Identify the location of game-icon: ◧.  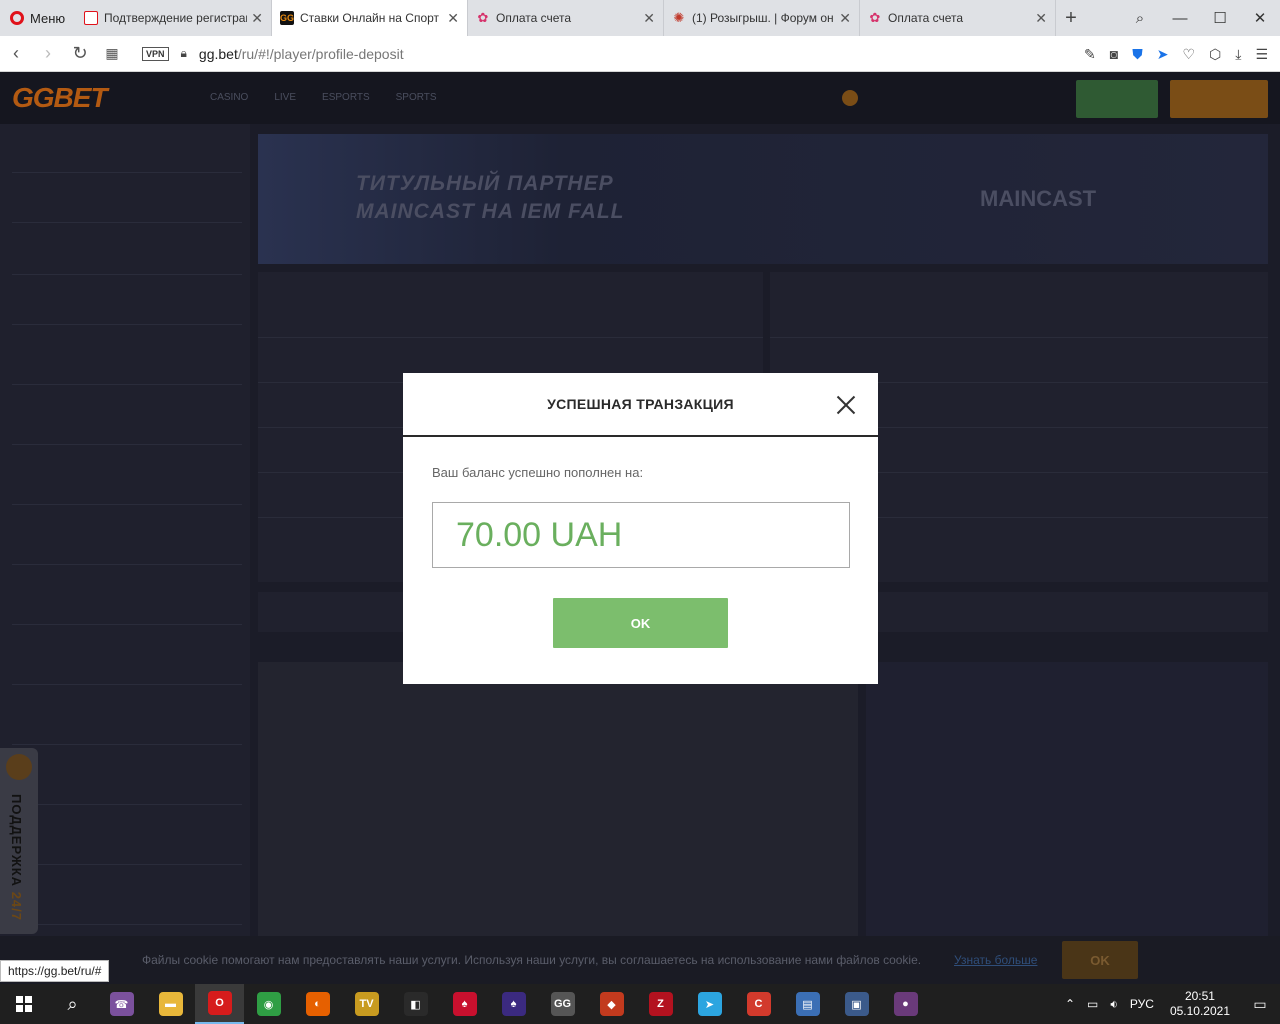
(415, 1004).